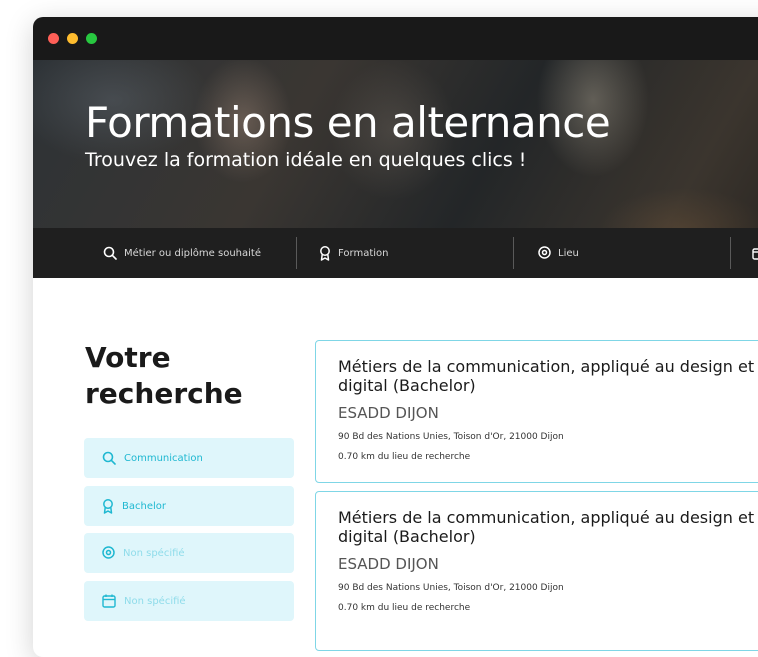  What do you see at coordinates (189, 553) in the screenshot?
I see `filter-location: Non spécifié` at bounding box center [189, 553].